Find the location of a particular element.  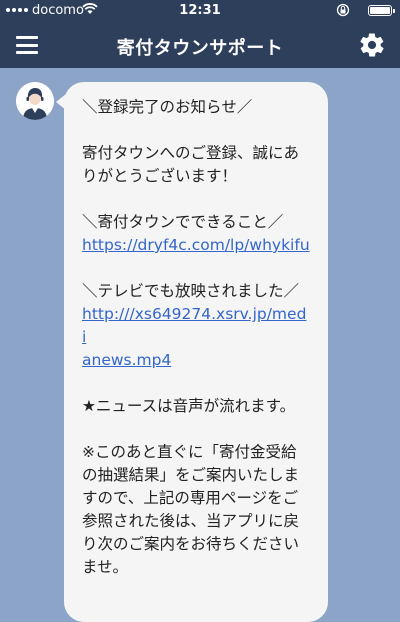

gear-icon is located at coordinates (372, 45).